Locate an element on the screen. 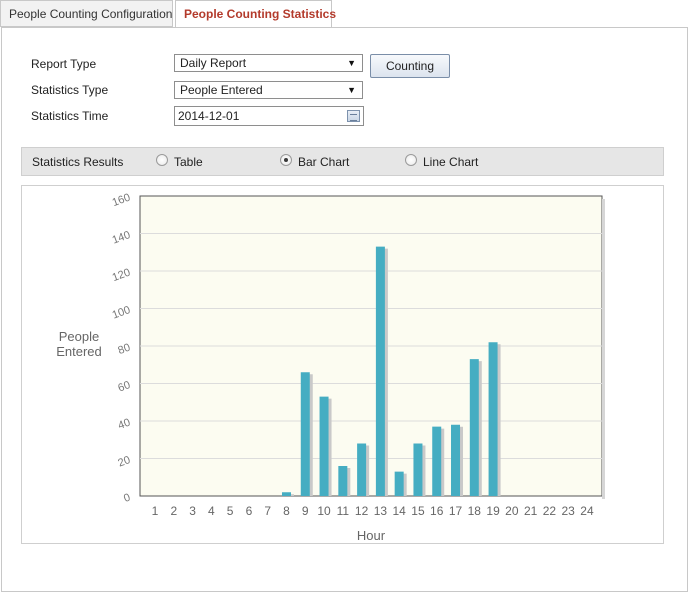 This screenshot has height=595, width=689. calendar-icon is located at coordinates (353, 116).